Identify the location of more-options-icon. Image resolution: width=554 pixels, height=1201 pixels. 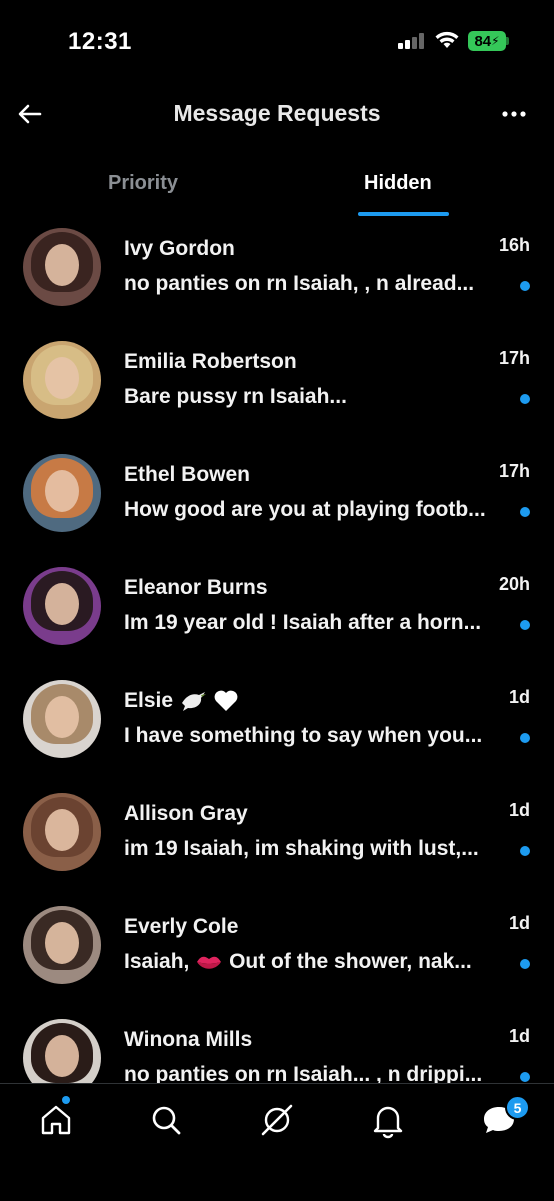
(514, 114).